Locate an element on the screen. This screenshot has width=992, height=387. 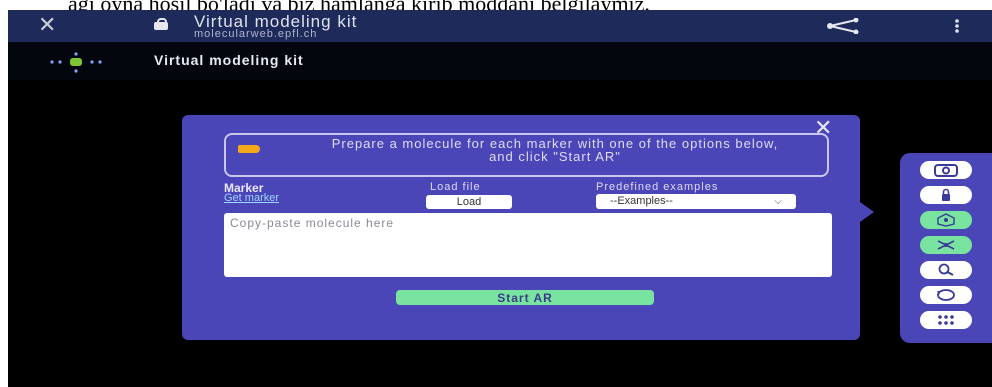
zoom-icon is located at coordinates (946, 270).